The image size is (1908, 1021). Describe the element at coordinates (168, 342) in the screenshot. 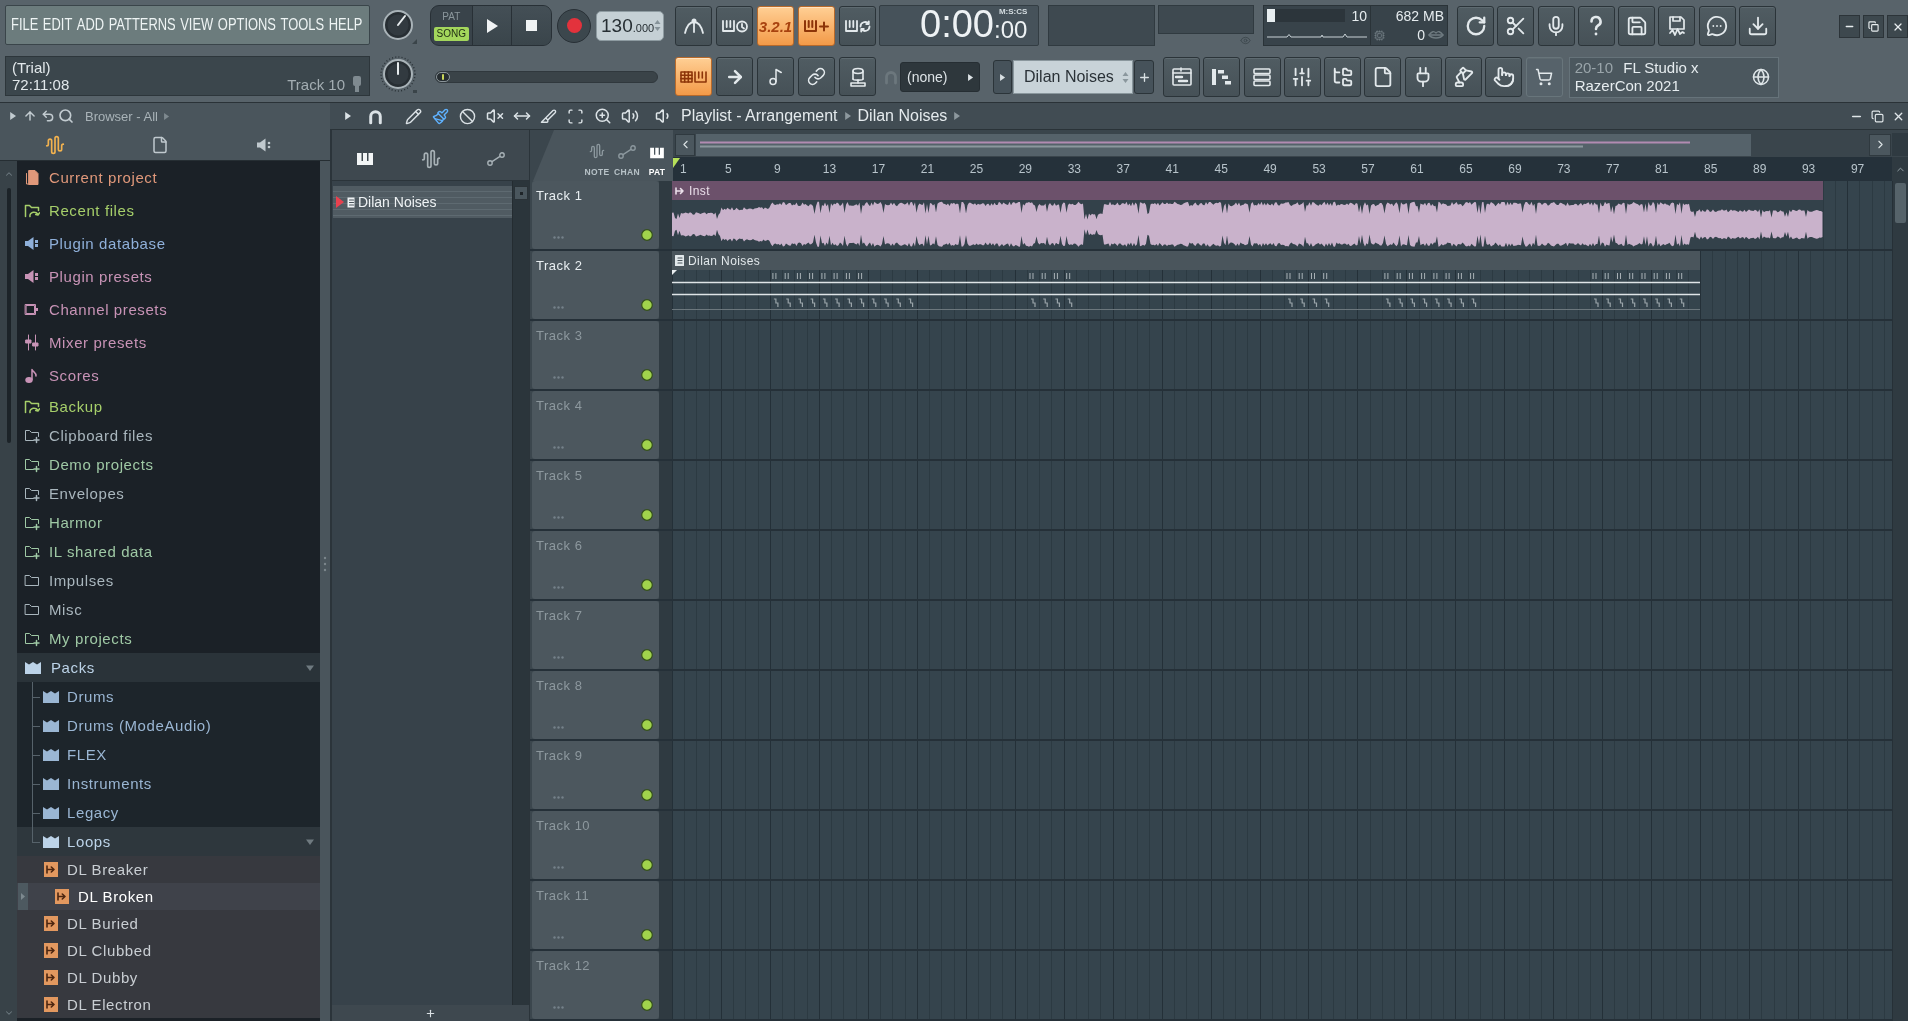

I see `browser-item: Mixer presets` at that location.